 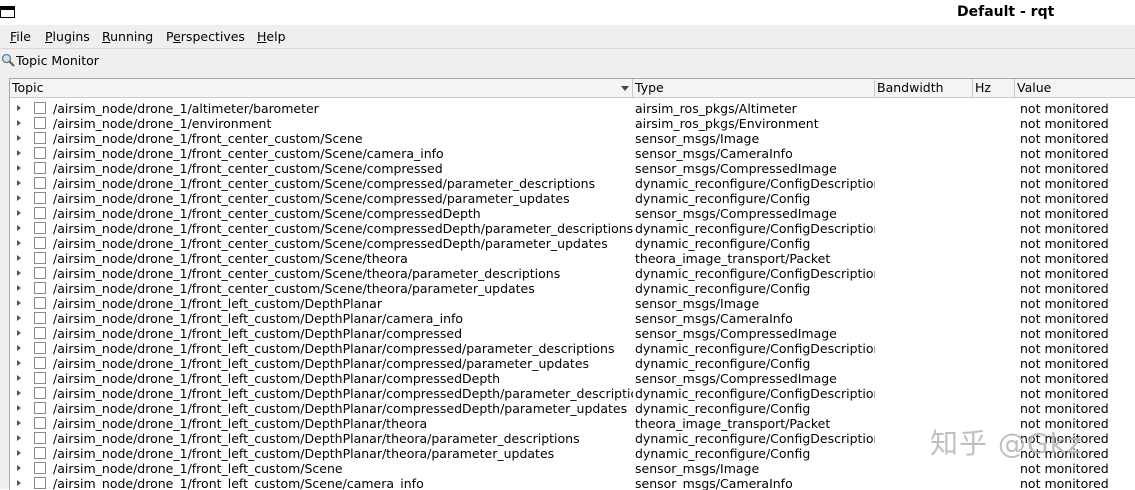 What do you see at coordinates (271, 36) in the screenshot?
I see `menu-help: Help` at bounding box center [271, 36].